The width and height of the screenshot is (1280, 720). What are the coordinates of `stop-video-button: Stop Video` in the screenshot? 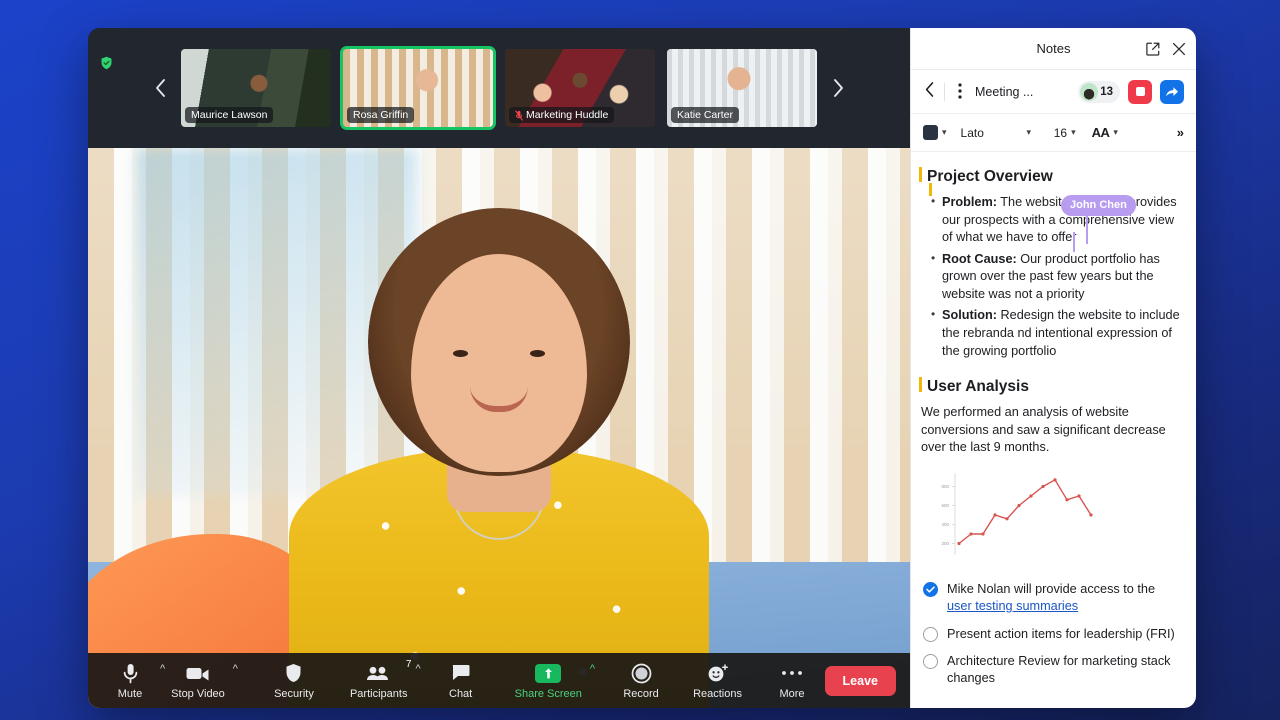 It's located at (198, 680).